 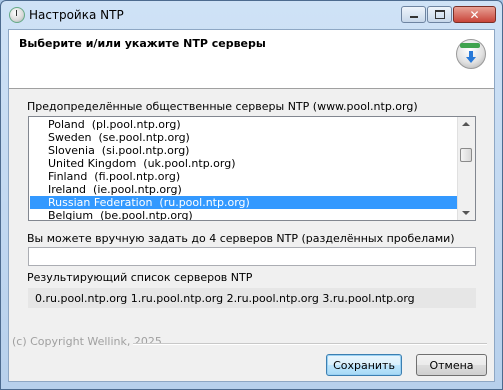 What do you see at coordinates (413, 17) in the screenshot?
I see `minimize-icon` at bounding box center [413, 17].